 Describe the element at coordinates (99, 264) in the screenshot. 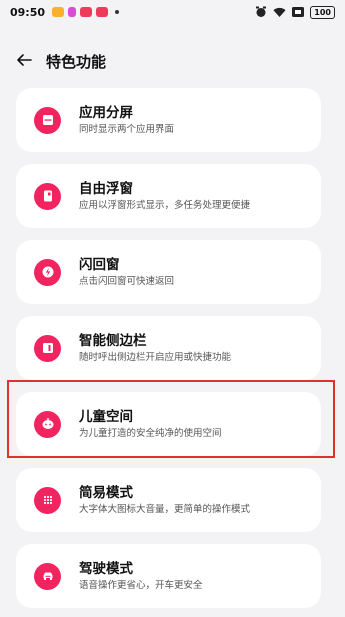

I see `feature-title: 闪回窗` at that location.